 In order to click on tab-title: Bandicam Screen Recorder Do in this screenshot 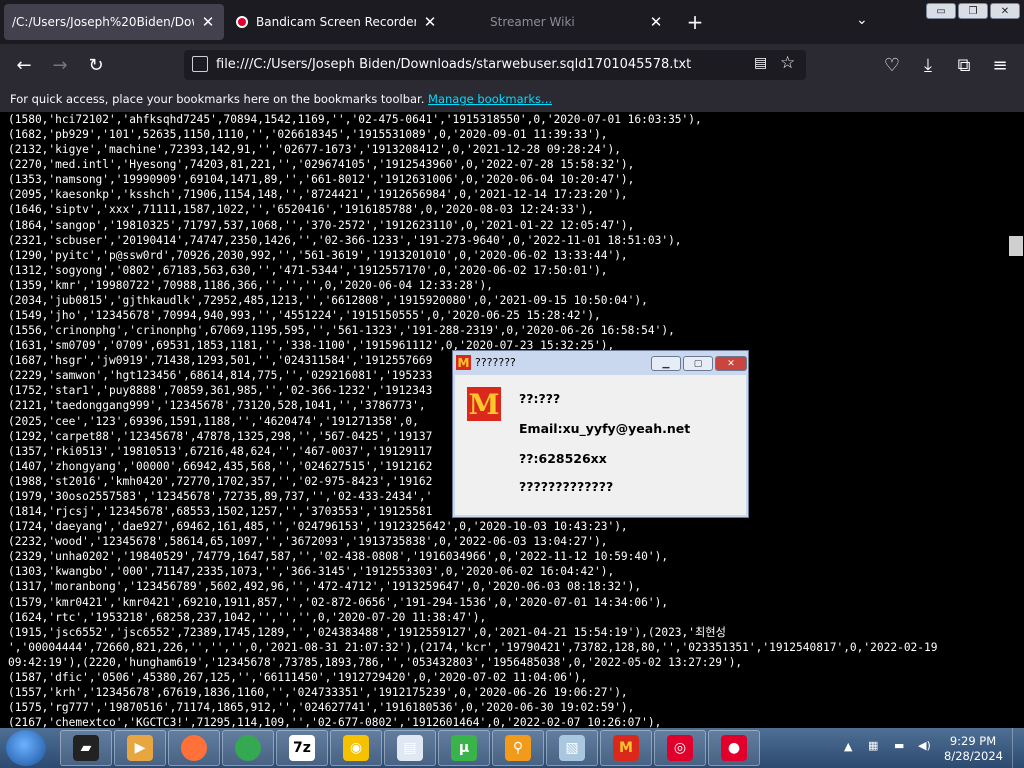, I will do `click(336, 22)`.